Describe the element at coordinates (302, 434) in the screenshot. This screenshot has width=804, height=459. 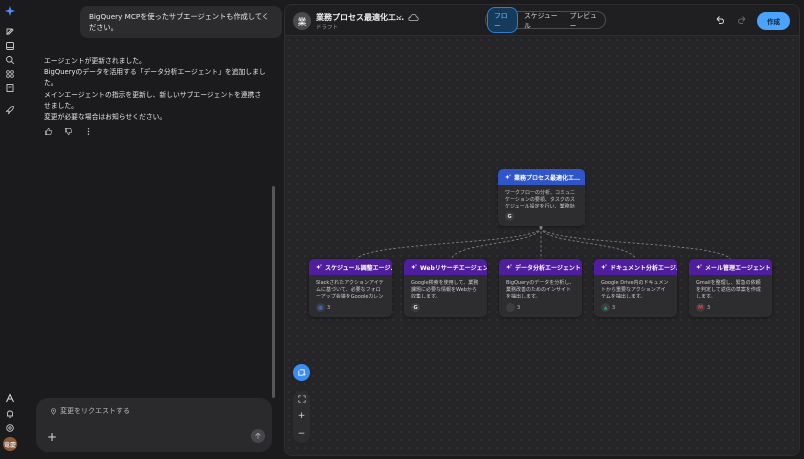
I see `zoom-out-button: −` at that location.